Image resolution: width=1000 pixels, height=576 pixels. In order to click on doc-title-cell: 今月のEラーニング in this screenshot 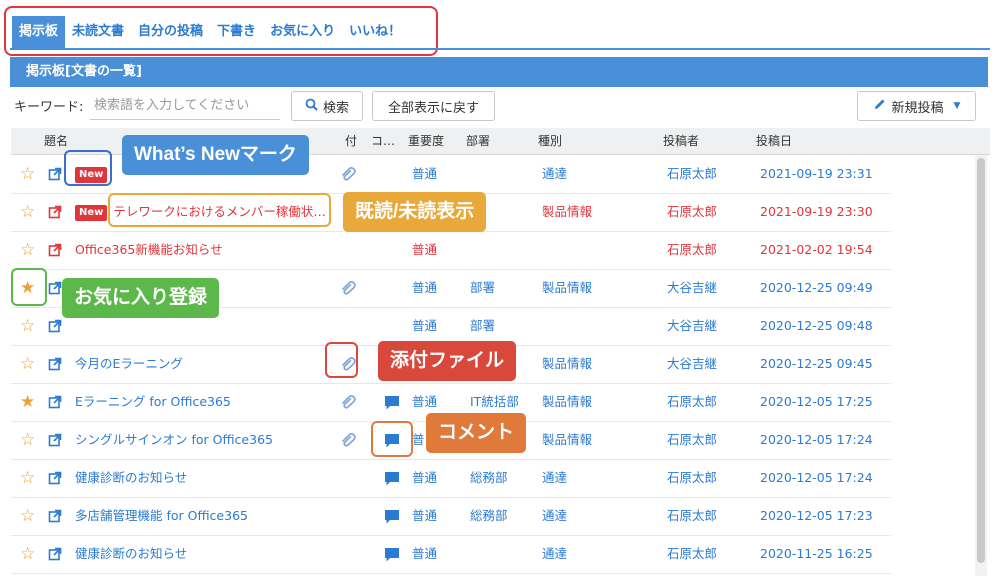, I will do `click(202, 364)`.